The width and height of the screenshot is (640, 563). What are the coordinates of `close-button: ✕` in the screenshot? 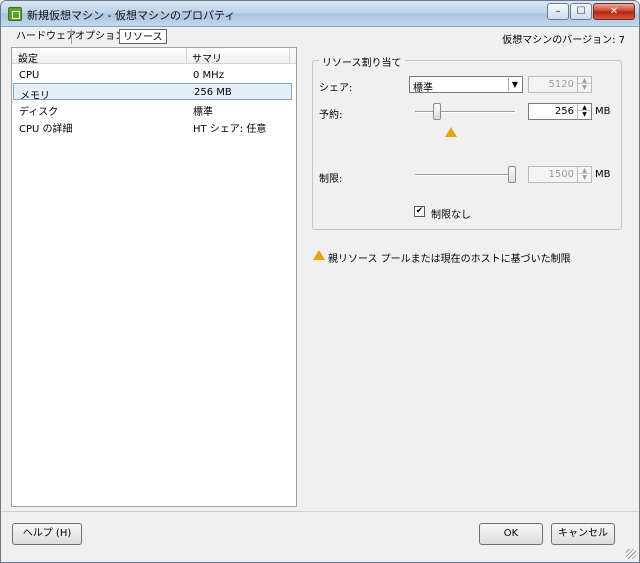 It's located at (614, 11).